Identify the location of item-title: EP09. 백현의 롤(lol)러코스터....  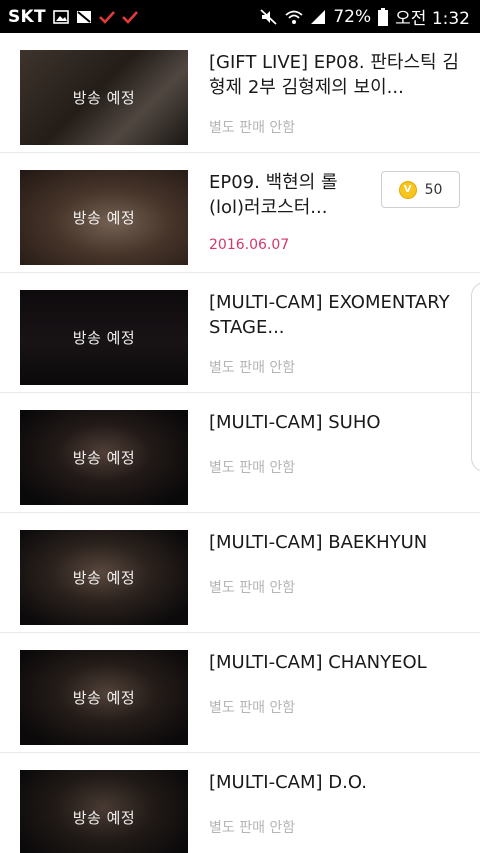
(289, 195).